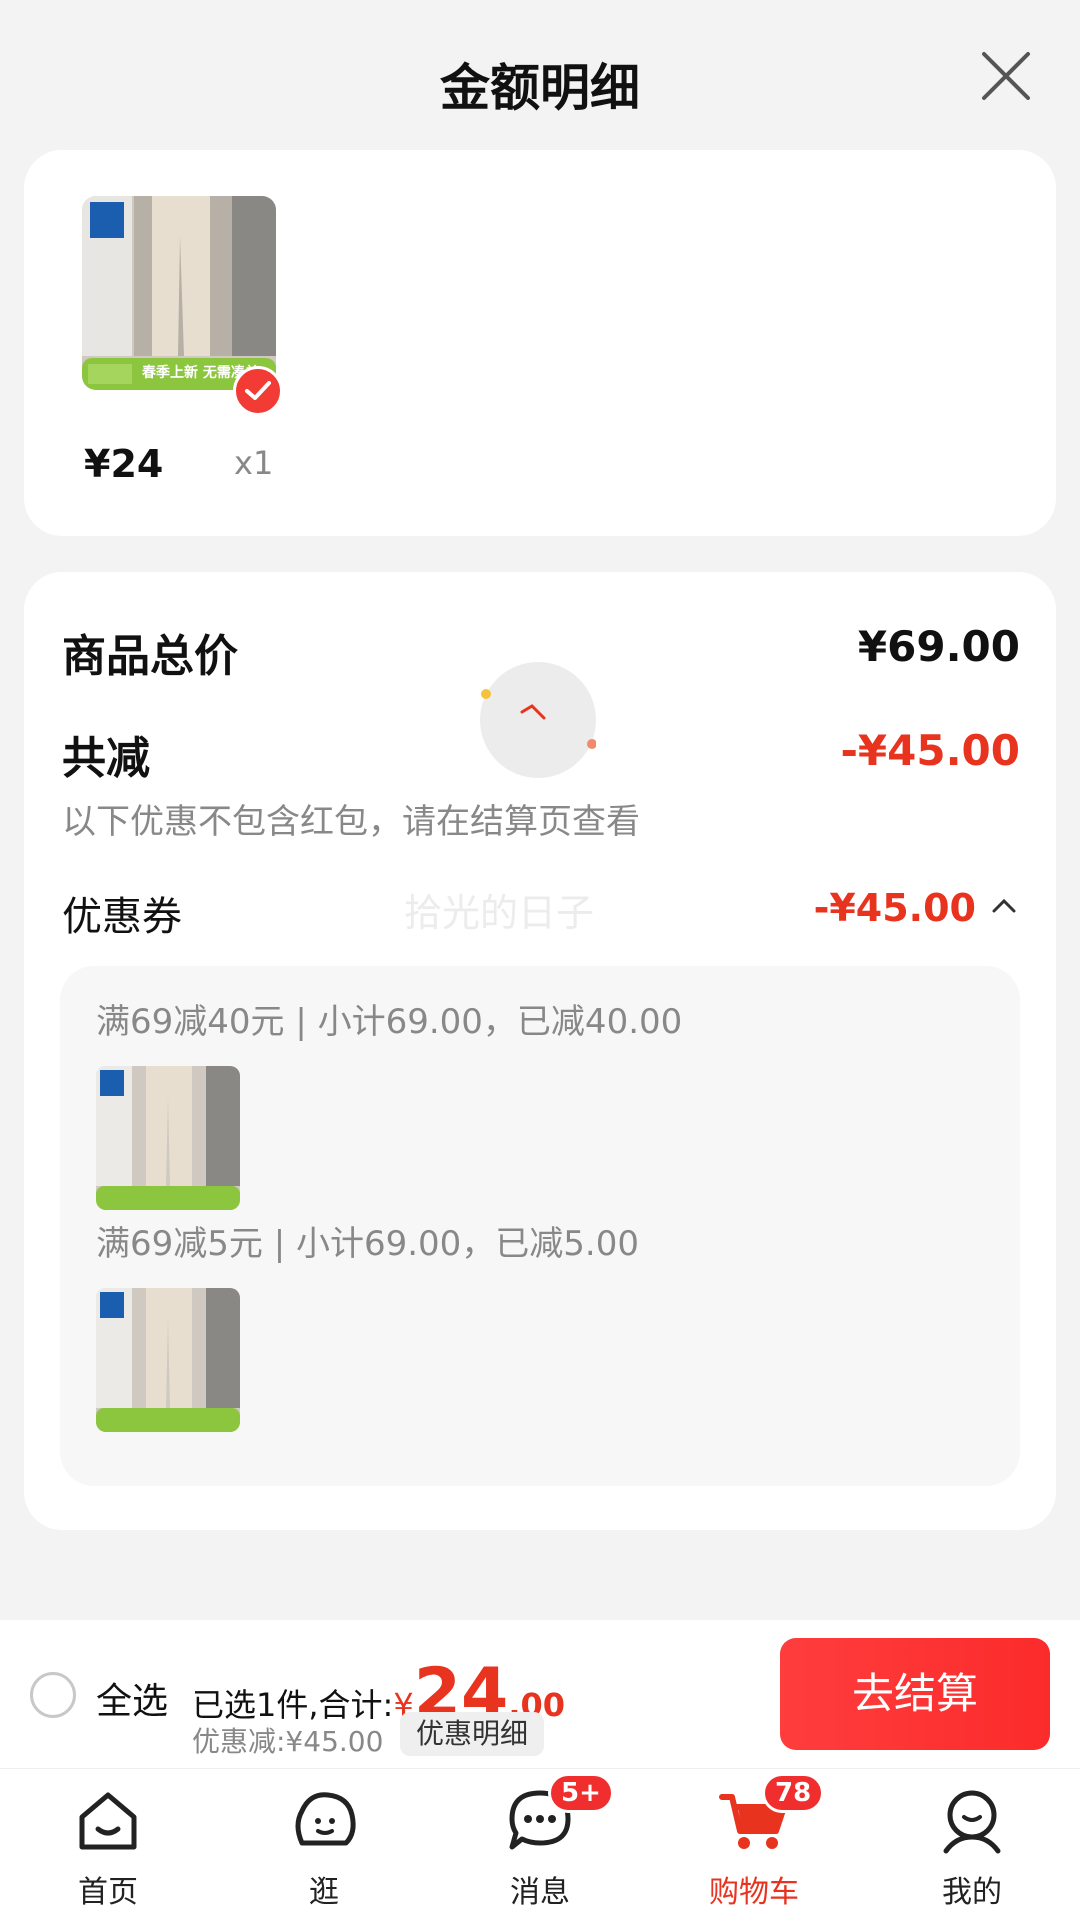 Image resolution: width=1080 pixels, height=1921 pixels. Describe the element at coordinates (368, 1244) in the screenshot. I see `coupon-detail-line: 满69减5元 | 小计69.00，已减5.00` at that location.